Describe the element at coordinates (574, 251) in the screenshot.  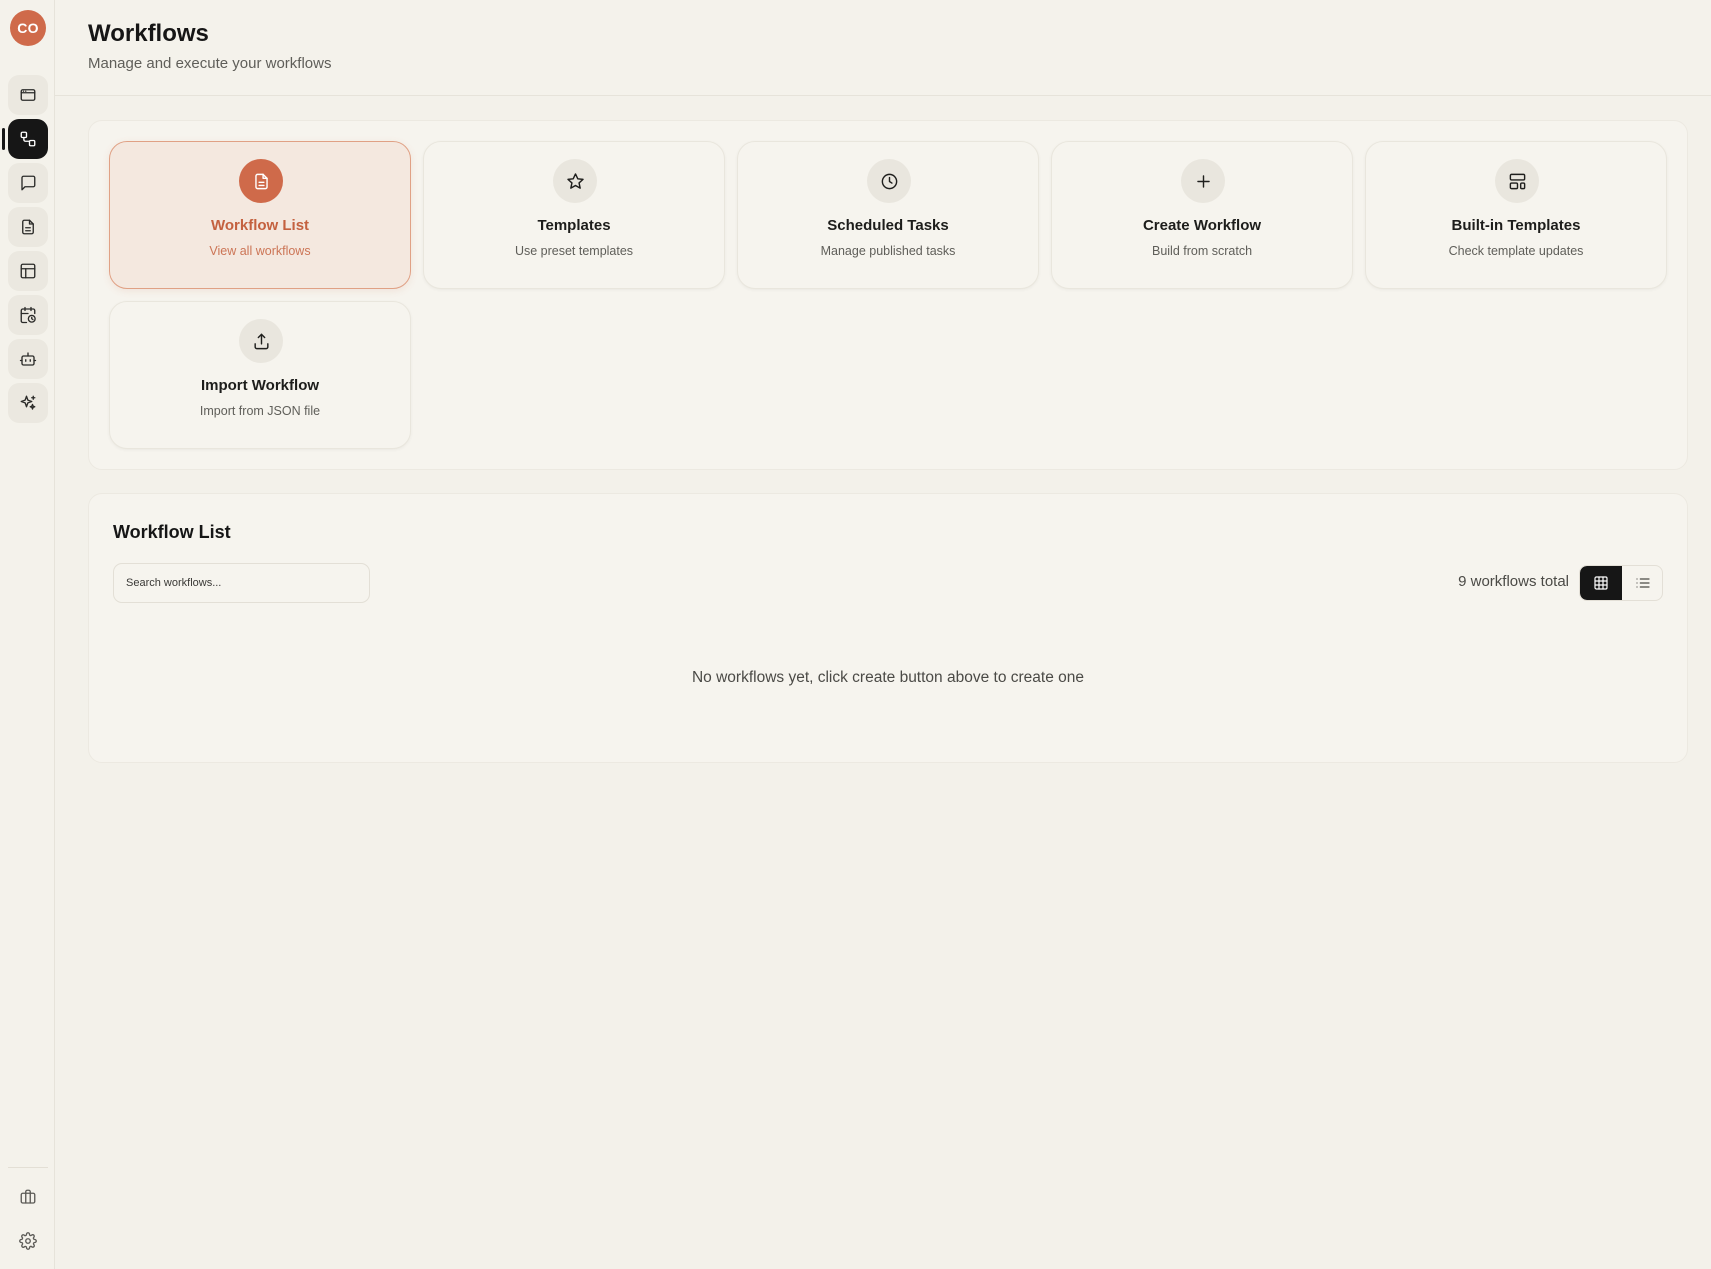
I see `action-description: Use preset templates` at that location.